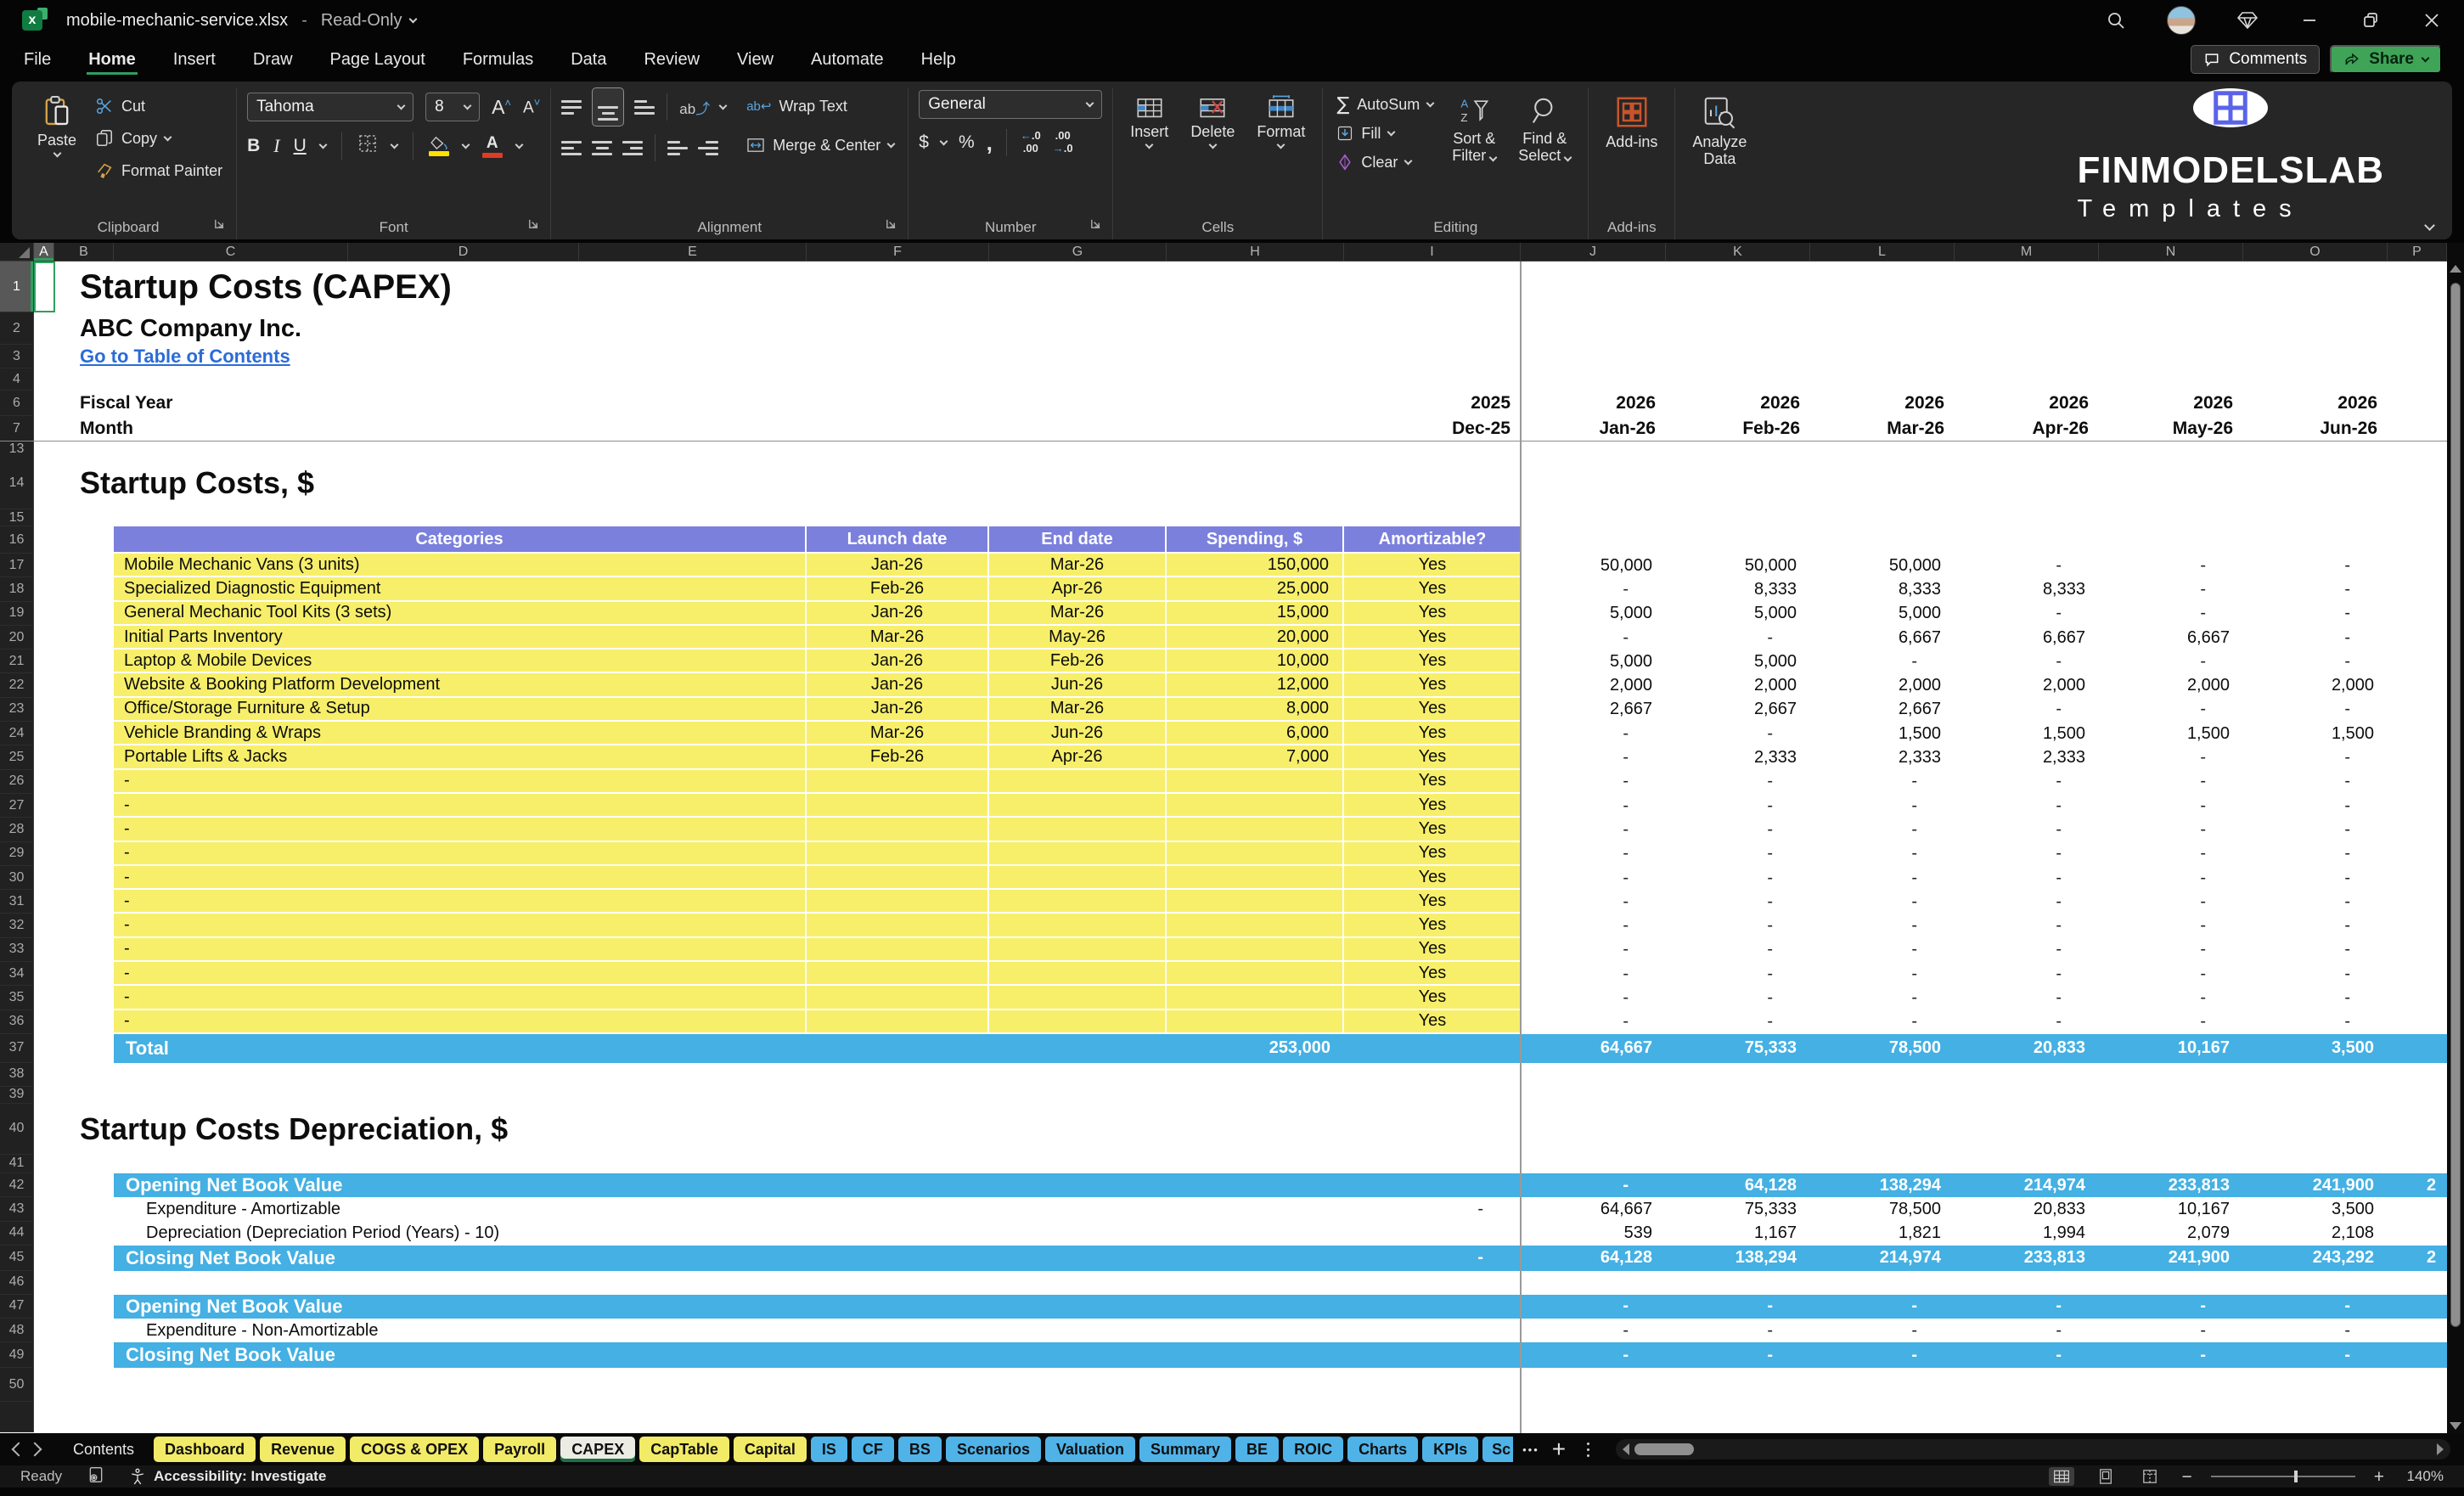  I want to click on cell: 2, so click(2417, 1185).